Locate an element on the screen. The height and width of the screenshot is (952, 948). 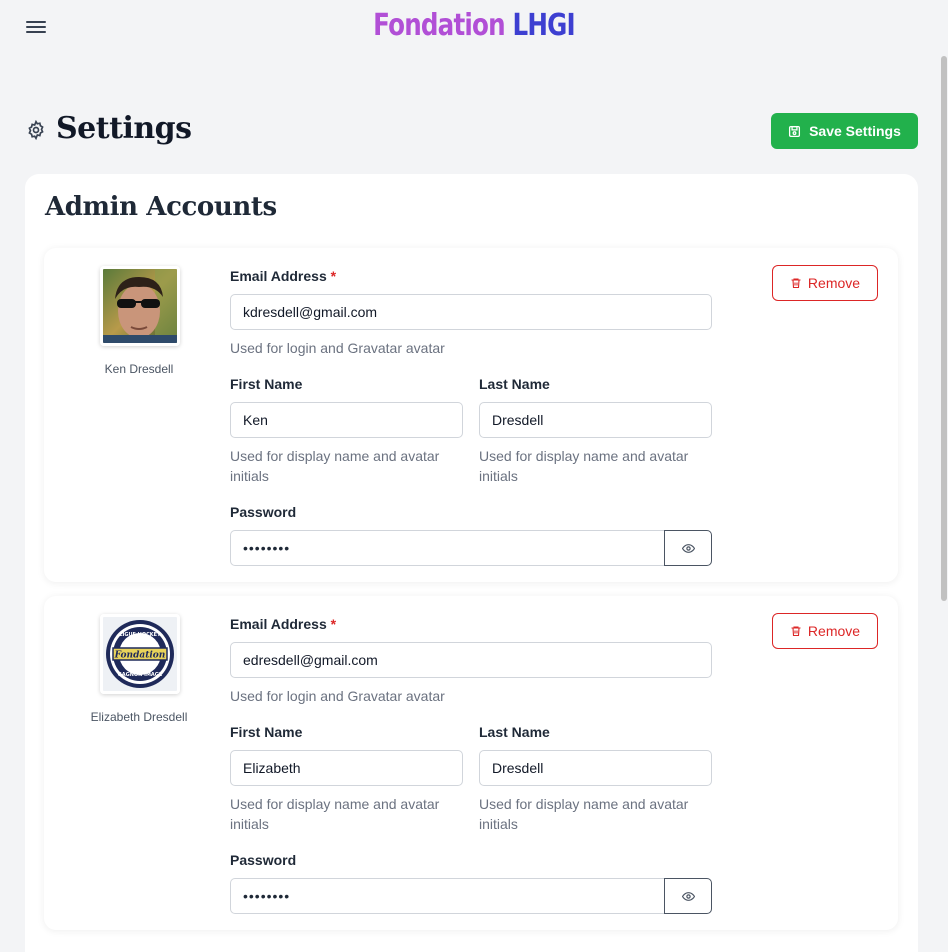
avatar-display-name: Ken Dresdell is located at coordinates (139, 369).